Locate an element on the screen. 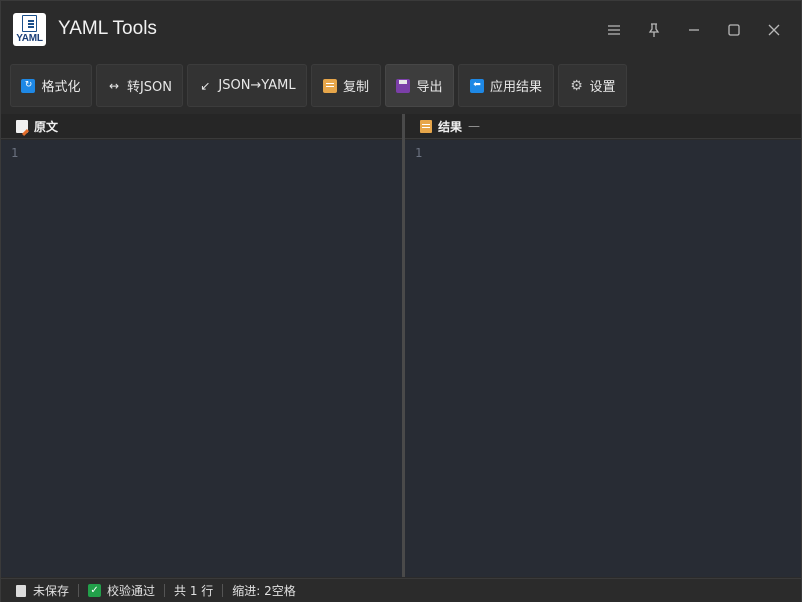  indent-text: 缩进: 2空格 is located at coordinates (264, 591).